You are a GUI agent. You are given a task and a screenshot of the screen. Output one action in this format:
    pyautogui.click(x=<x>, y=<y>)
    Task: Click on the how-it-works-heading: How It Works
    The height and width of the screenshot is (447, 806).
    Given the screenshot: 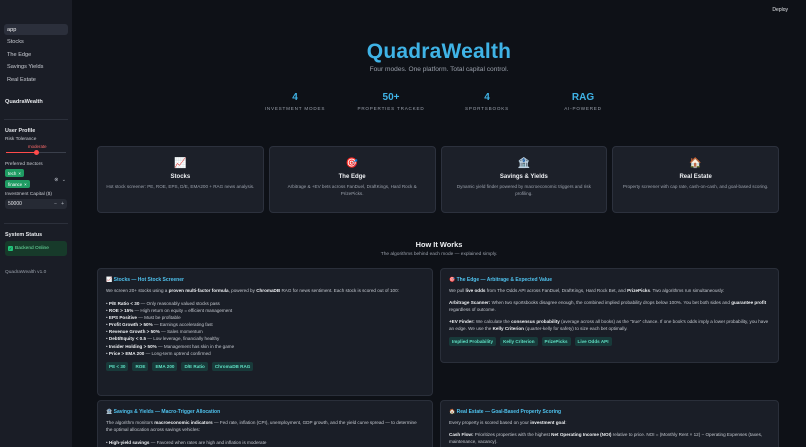 What is the action you would take?
    pyautogui.click(x=439, y=244)
    